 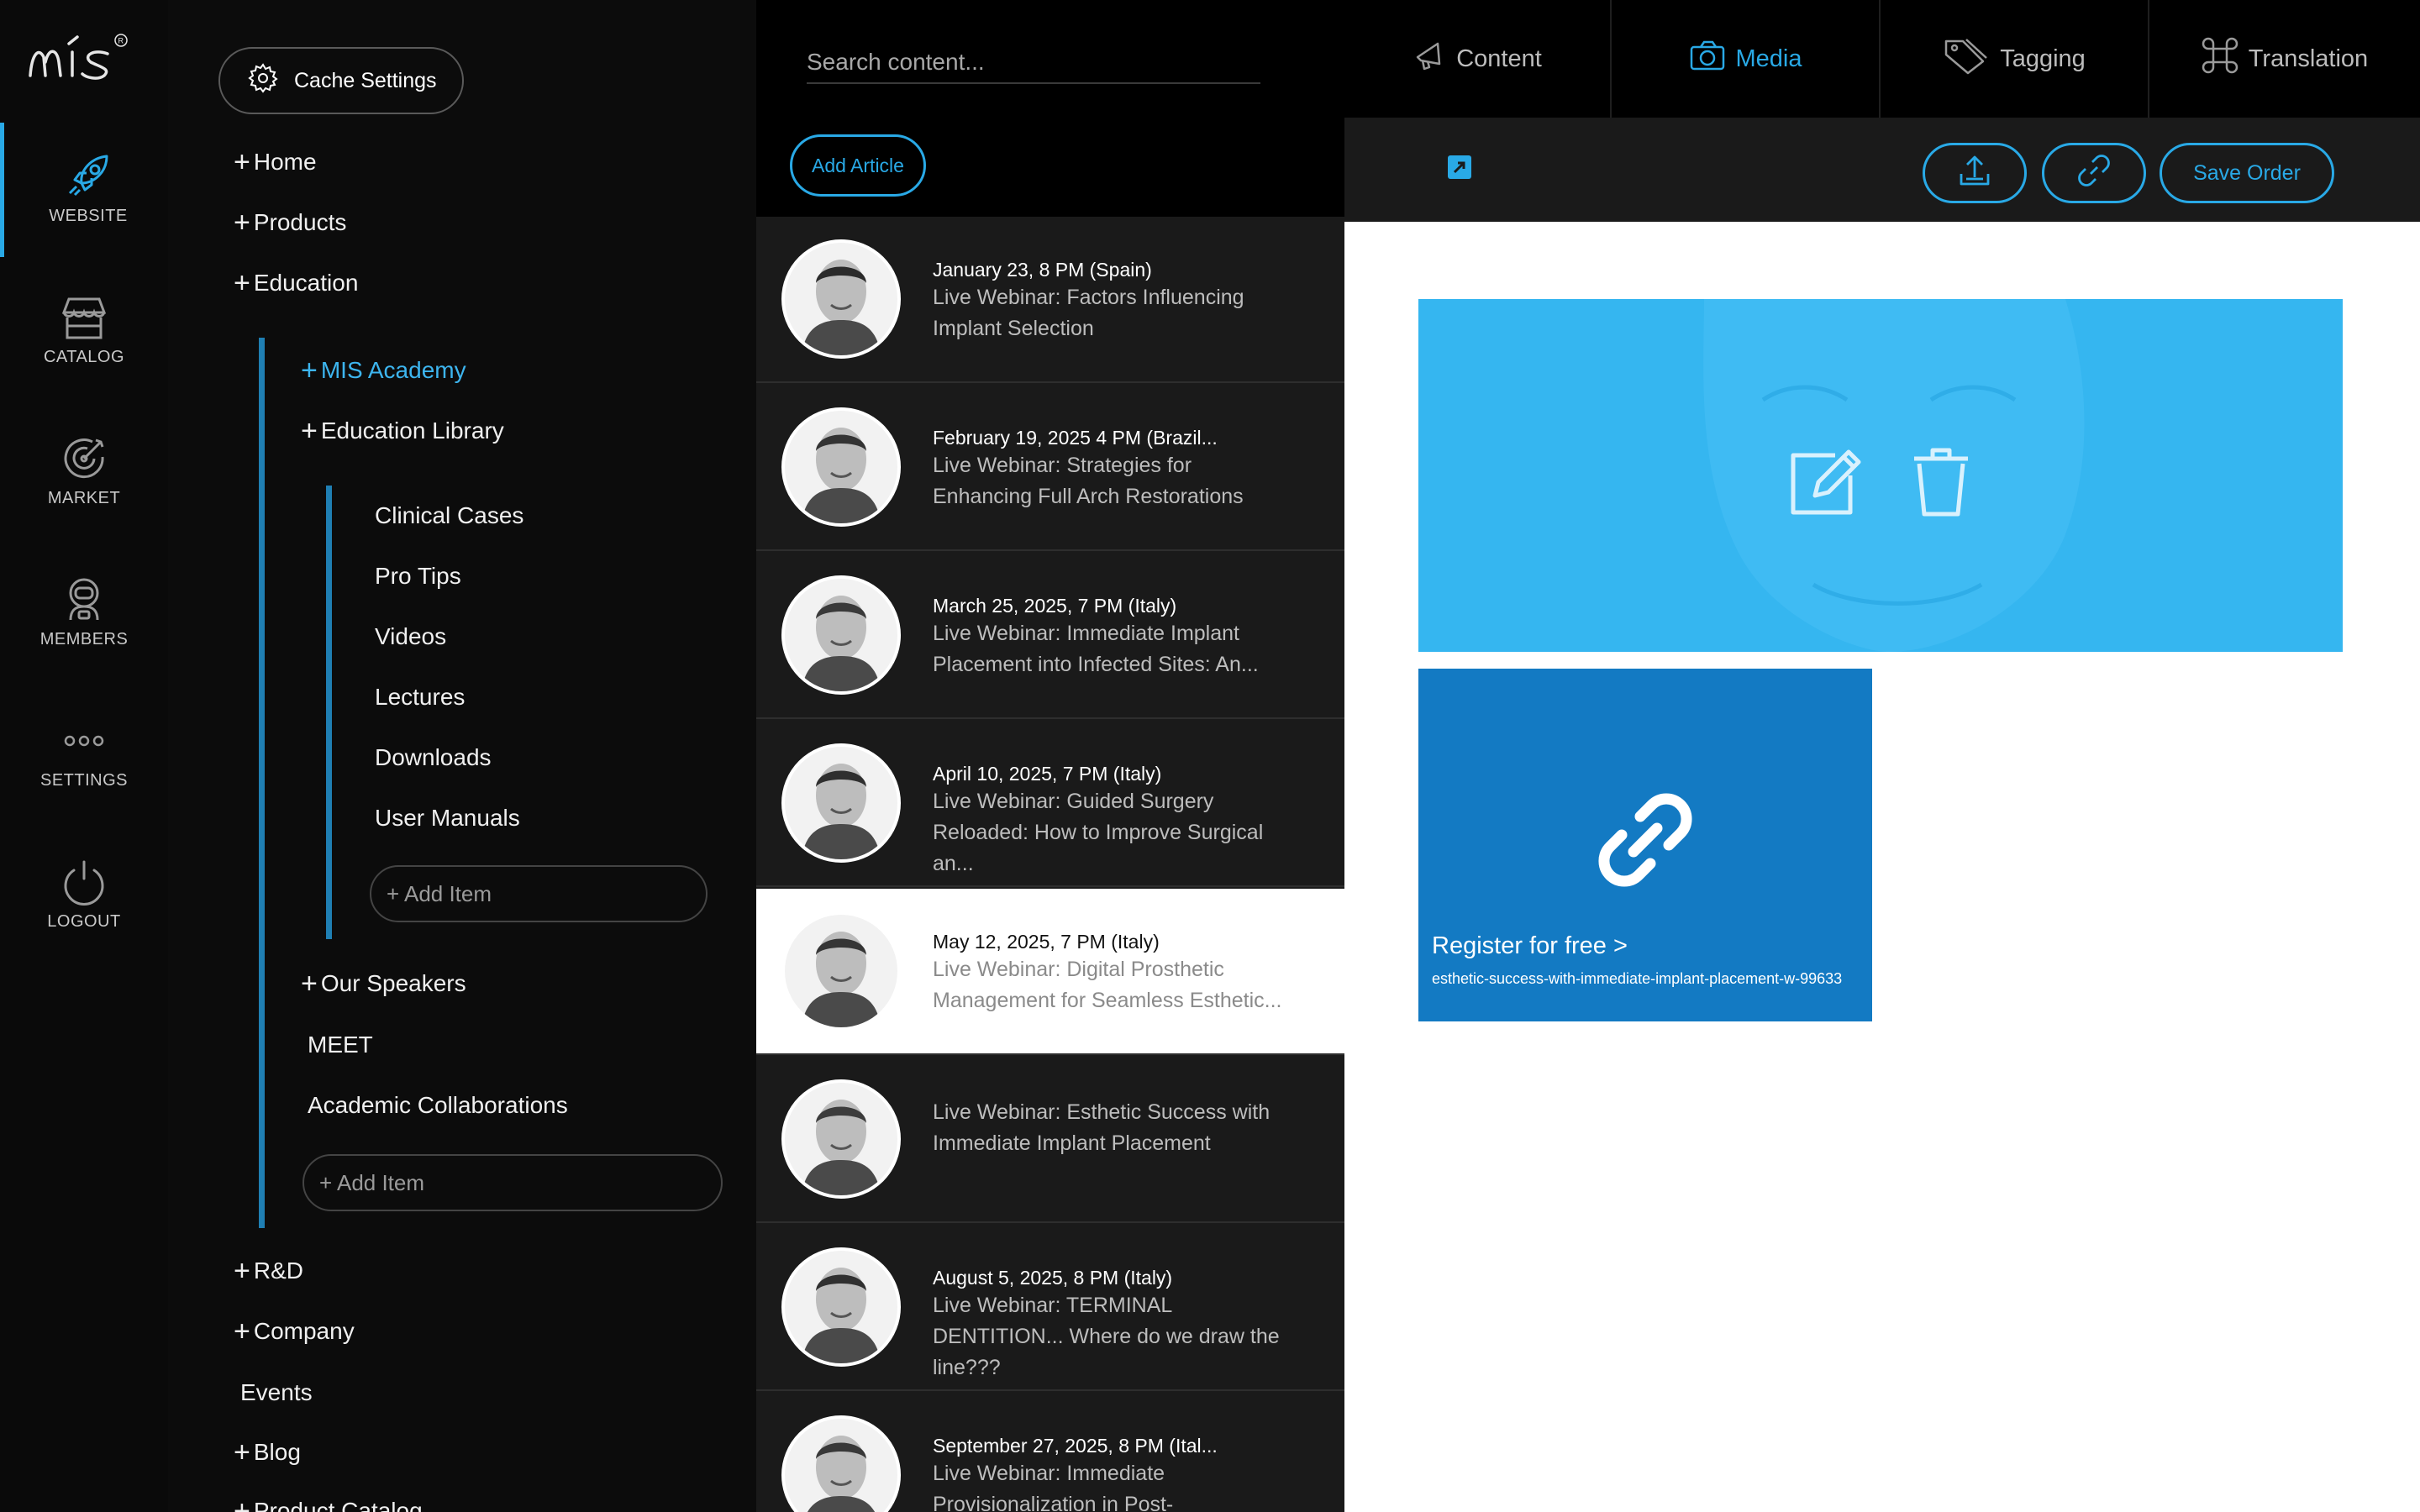 I want to click on rail-label: MEMBERS, so click(x=84, y=639).